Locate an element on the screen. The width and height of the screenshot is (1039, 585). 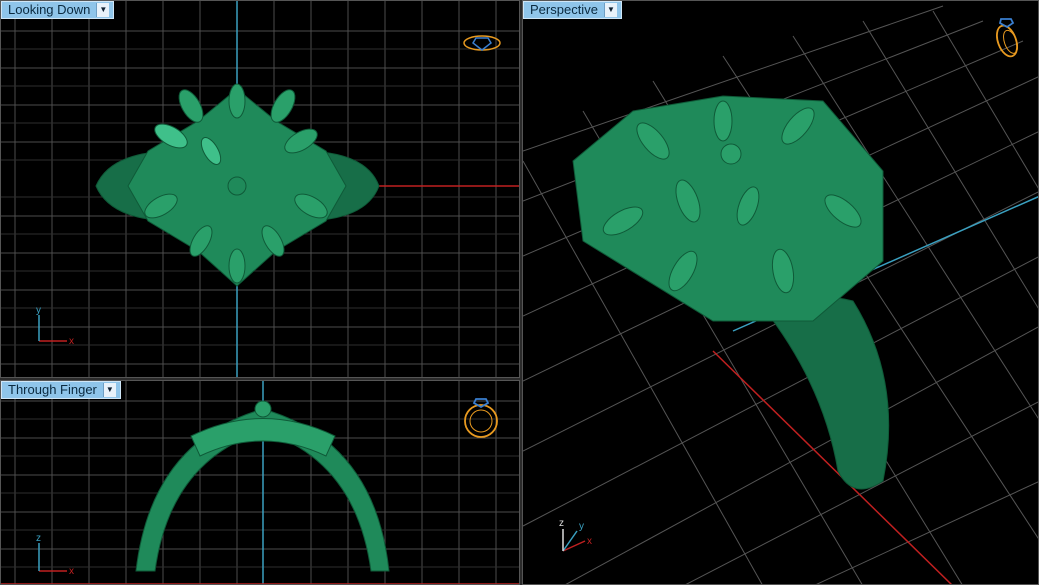
viewport-title: Through Finger is located at coordinates (52, 389).